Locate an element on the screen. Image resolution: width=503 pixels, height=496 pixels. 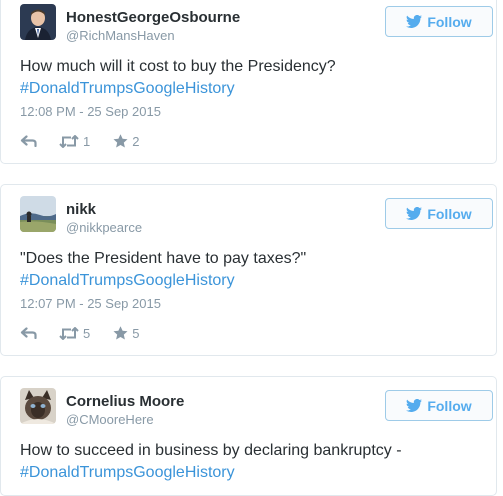
tweet-actions: 5 5 is located at coordinates (79, 333).